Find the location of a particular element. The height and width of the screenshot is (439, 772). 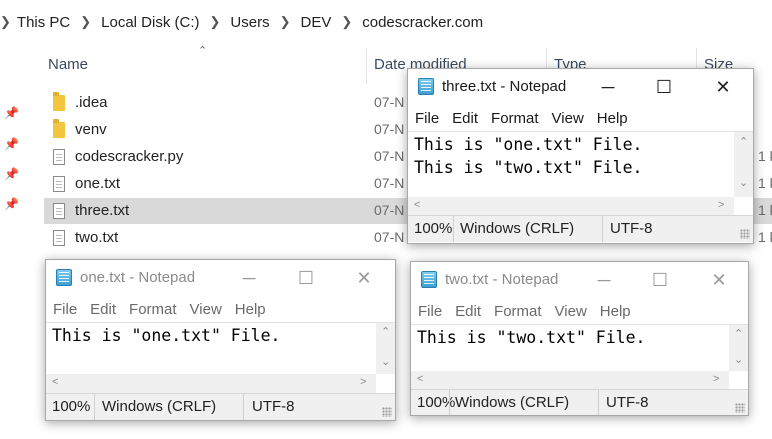

window-title: three.txt - Notepad is located at coordinates (504, 86).